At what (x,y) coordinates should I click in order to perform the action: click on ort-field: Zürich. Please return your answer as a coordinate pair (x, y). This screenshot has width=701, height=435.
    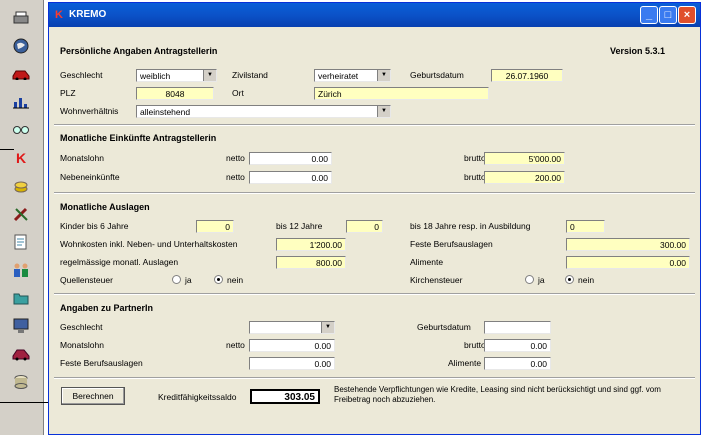
    Looking at the image, I should click on (401, 93).